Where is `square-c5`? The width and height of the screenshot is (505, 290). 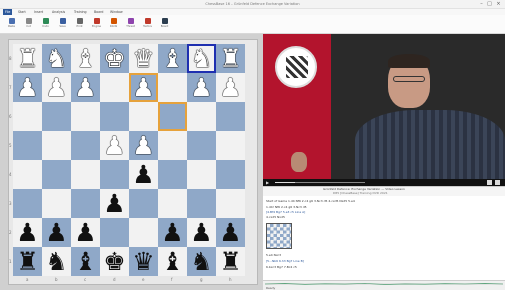 square-c5 is located at coordinates (85, 145).